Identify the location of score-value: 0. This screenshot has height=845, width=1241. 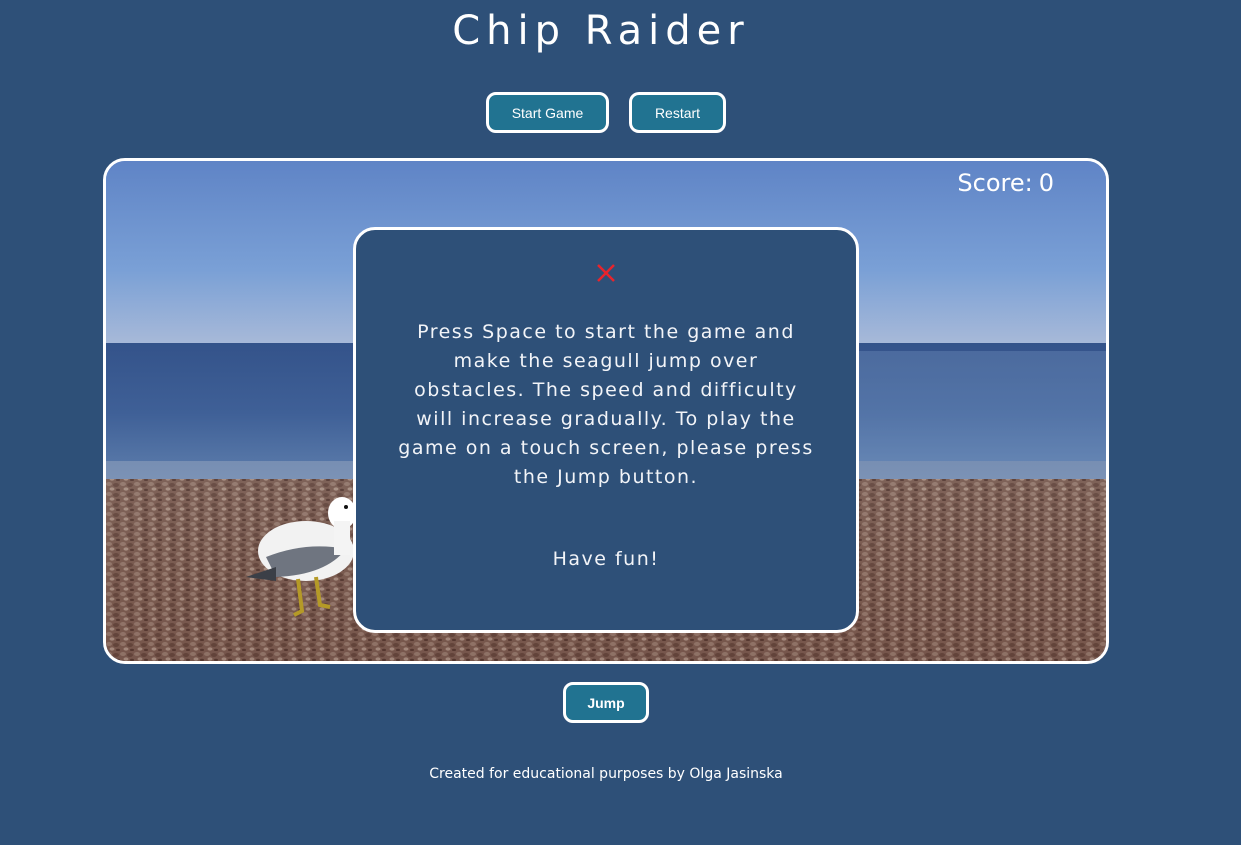
(1046, 183).